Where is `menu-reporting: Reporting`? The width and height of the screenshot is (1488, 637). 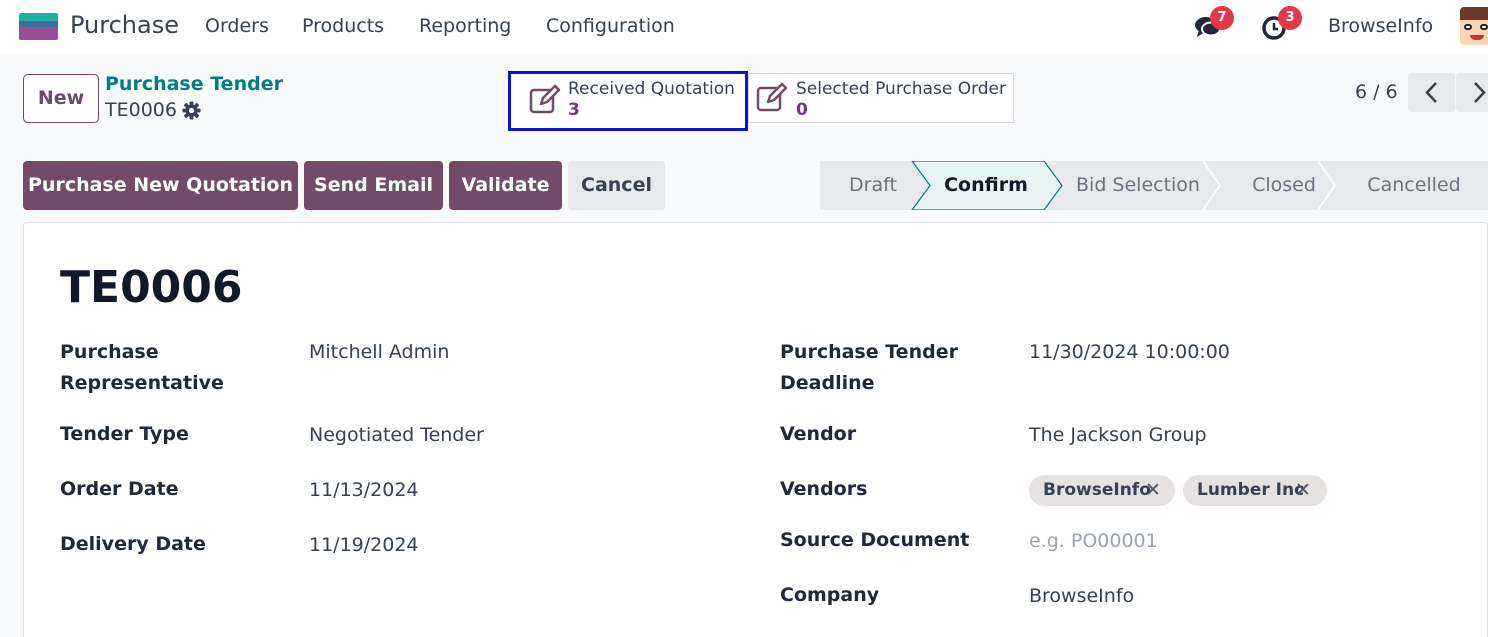 menu-reporting: Reporting is located at coordinates (465, 26).